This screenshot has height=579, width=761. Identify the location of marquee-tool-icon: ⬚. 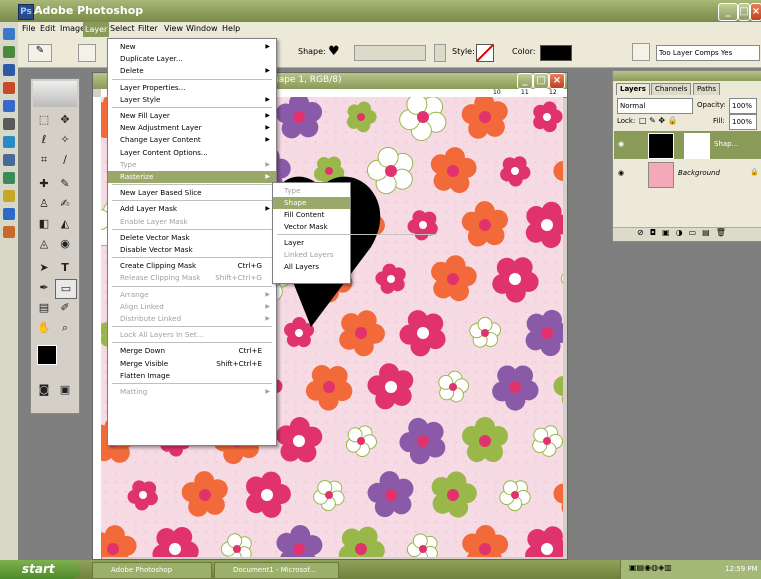
(44, 120).